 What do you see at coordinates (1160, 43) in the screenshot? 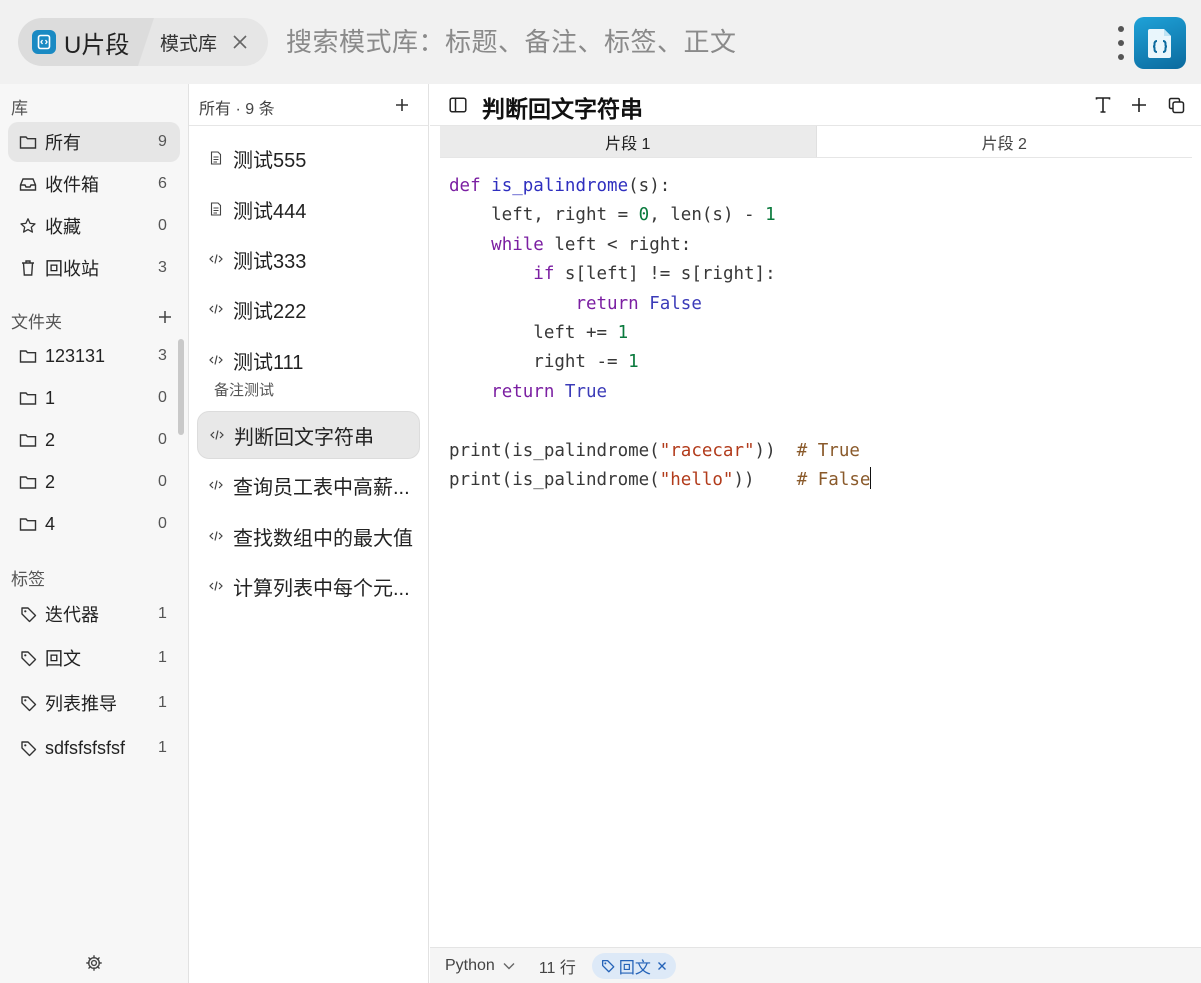
I see `brand-logo-icon` at bounding box center [1160, 43].